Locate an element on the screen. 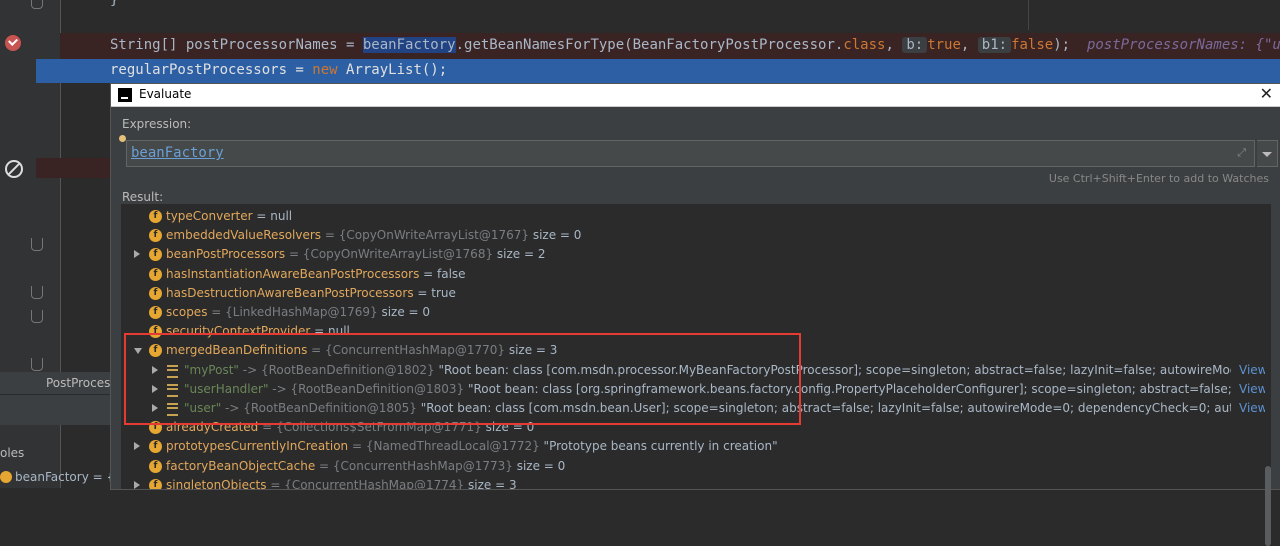  add-to-watches-hint: Use Ctrl+Shift+Enter to add to Watches is located at coordinates (1158, 178).